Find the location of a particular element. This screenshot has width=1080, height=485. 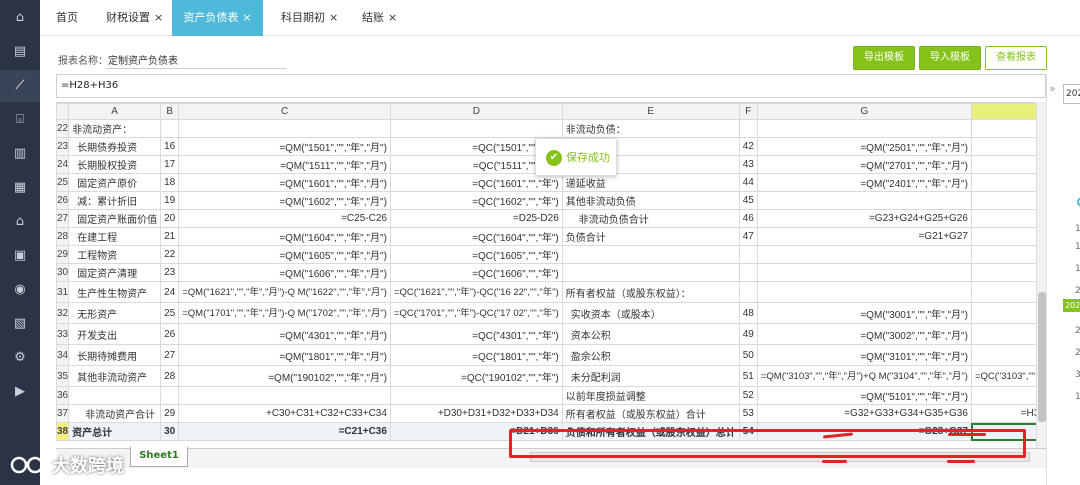

cell-c37: +C30+C31+C32+C33+C34 is located at coordinates (284, 413).